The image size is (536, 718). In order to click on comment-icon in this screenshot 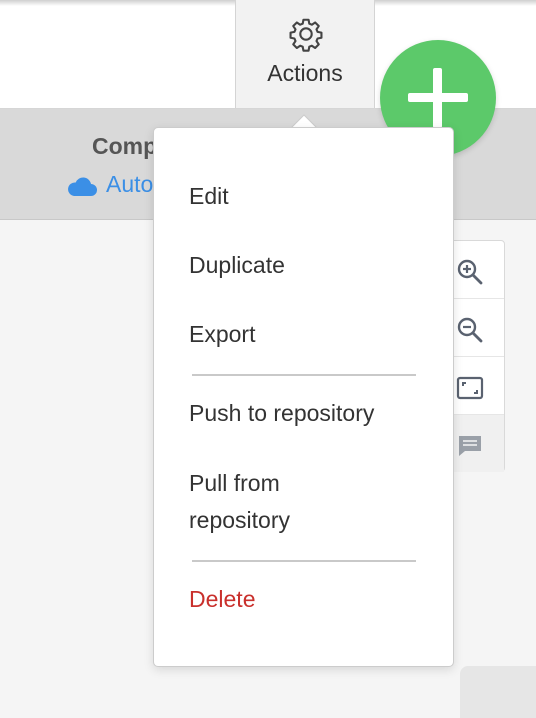, I will do `click(470, 446)`.